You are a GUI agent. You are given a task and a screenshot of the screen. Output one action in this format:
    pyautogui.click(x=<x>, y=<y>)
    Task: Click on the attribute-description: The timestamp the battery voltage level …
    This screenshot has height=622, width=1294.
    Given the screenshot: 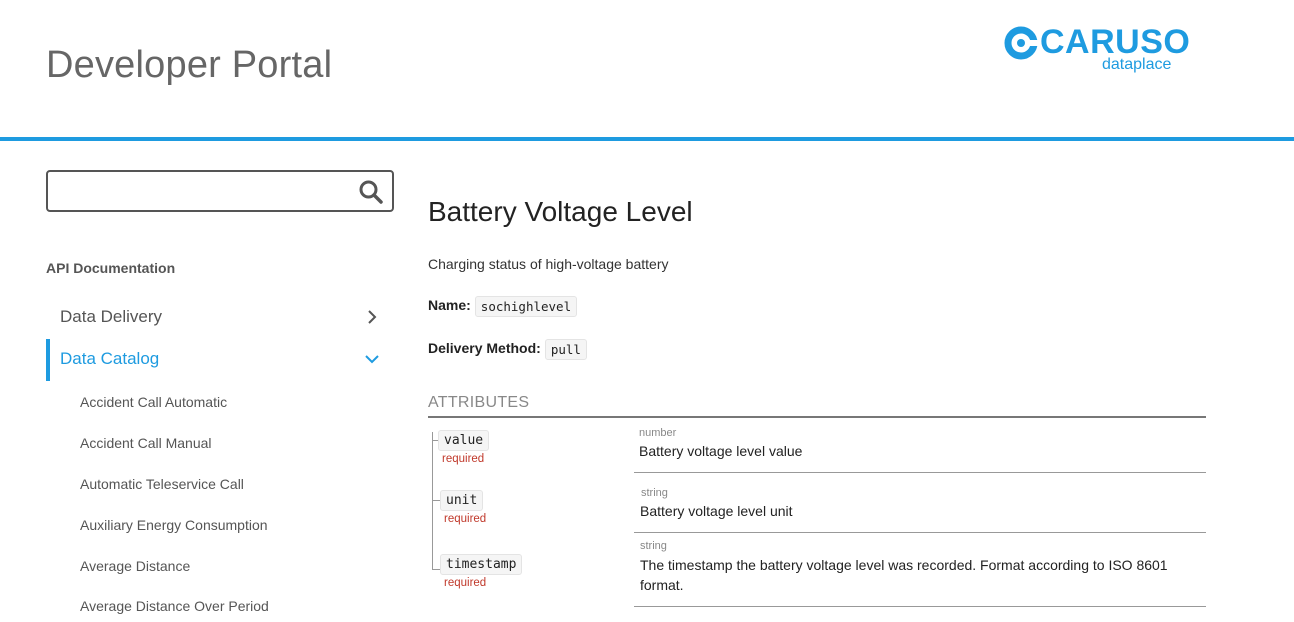 What is the action you would take?
    pyautogui.click(x=904, y=575)
    